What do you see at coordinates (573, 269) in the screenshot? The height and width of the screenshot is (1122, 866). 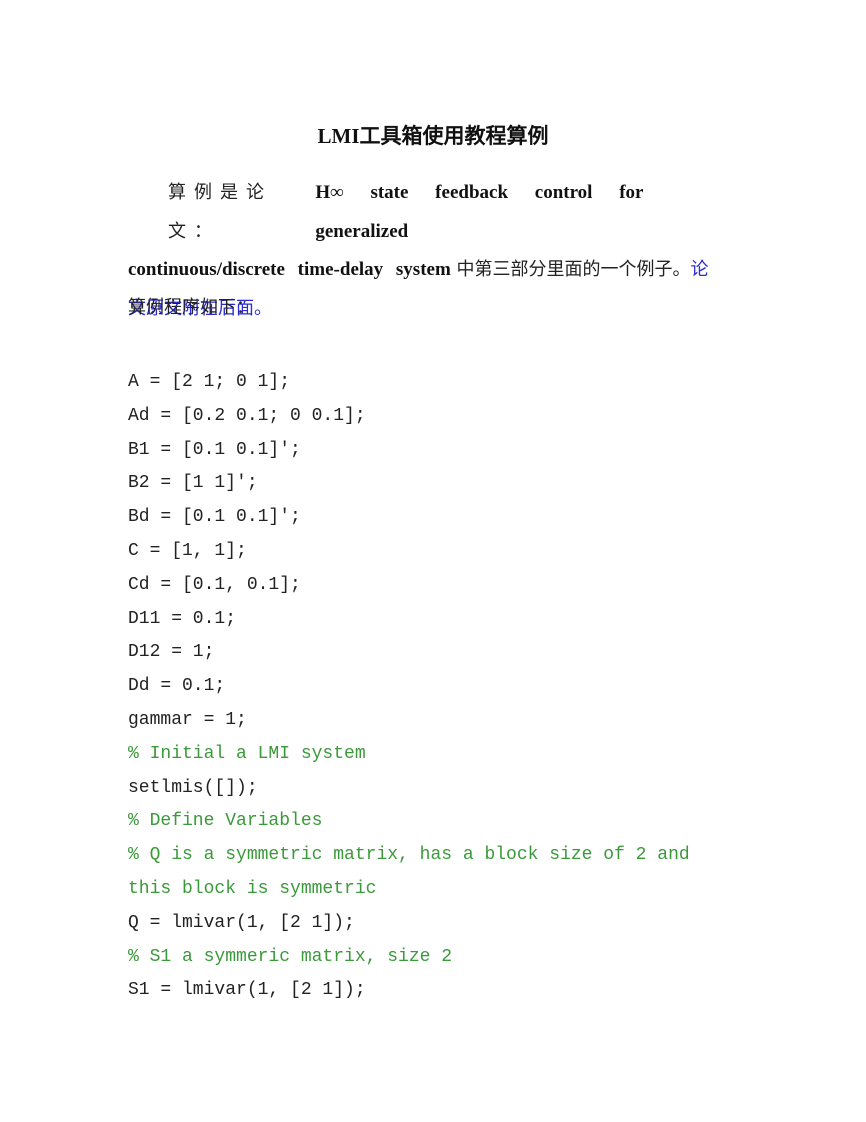 I see `intro-middle: 中第三部分里面的一个例子。` at bounding box center [573, 269].